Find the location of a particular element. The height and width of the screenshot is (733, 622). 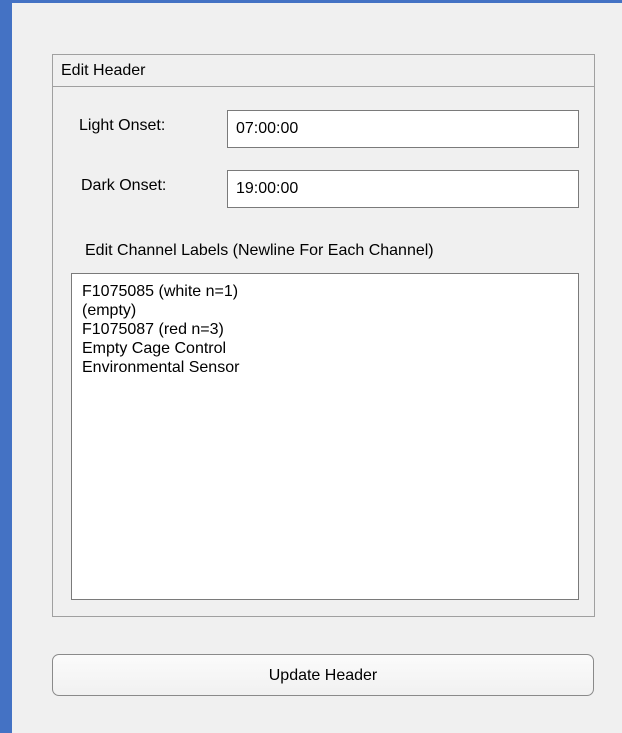

dark-onset-label: Dark Onset: is located at coordinates (124, 185).